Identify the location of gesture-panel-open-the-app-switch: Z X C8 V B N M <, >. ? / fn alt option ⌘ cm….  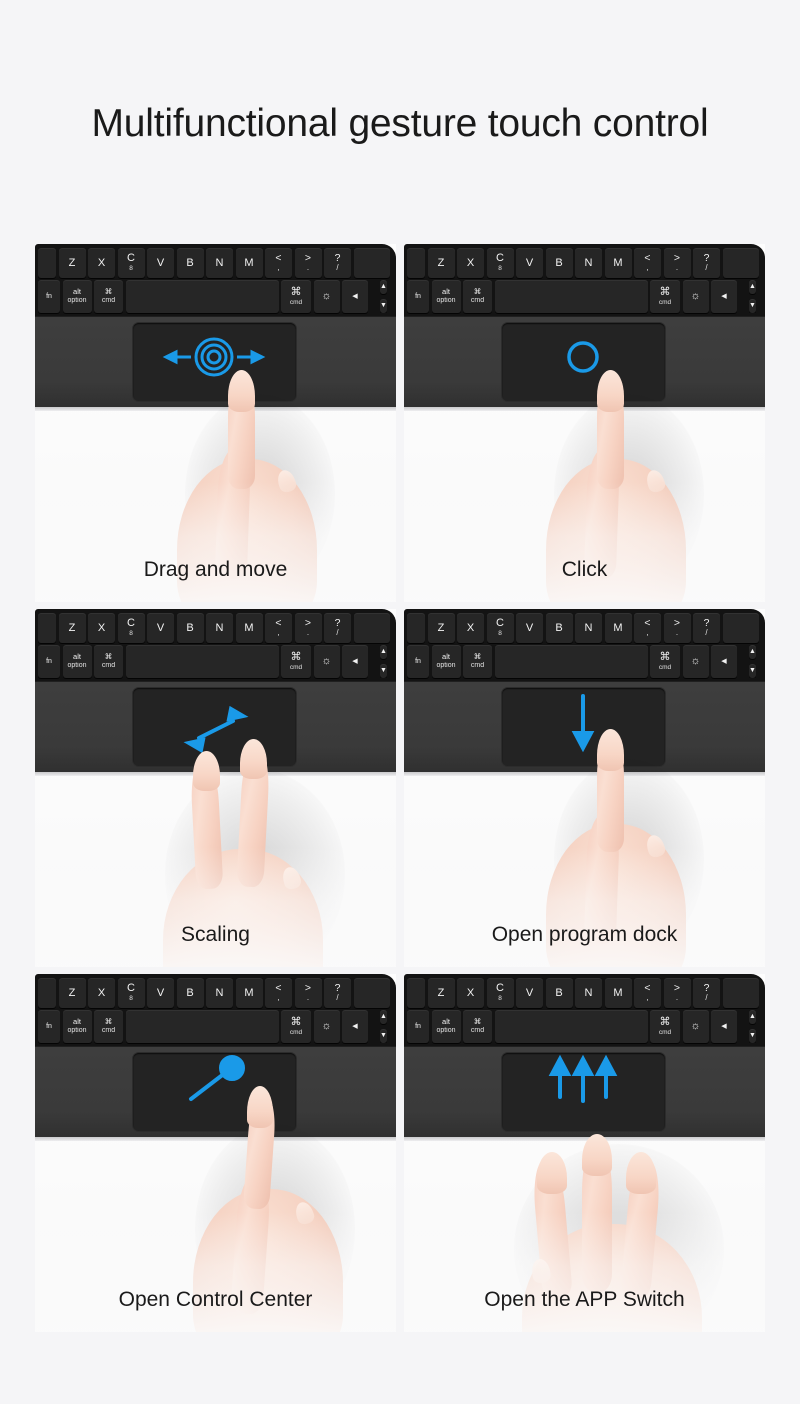
(584, 1153).